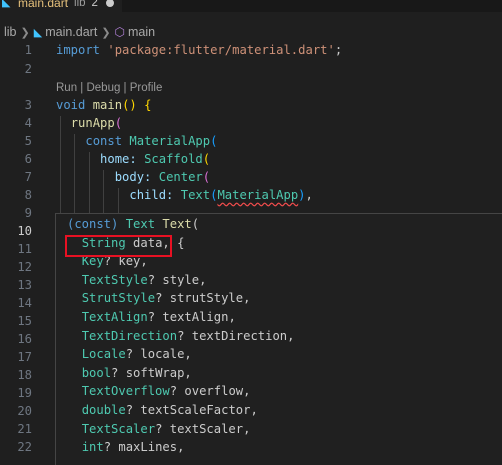 The width and height of the screenshot is (502, 465). I want to click on code-line-1: import 'package:flutter/material.dart';, so click(199, 50).